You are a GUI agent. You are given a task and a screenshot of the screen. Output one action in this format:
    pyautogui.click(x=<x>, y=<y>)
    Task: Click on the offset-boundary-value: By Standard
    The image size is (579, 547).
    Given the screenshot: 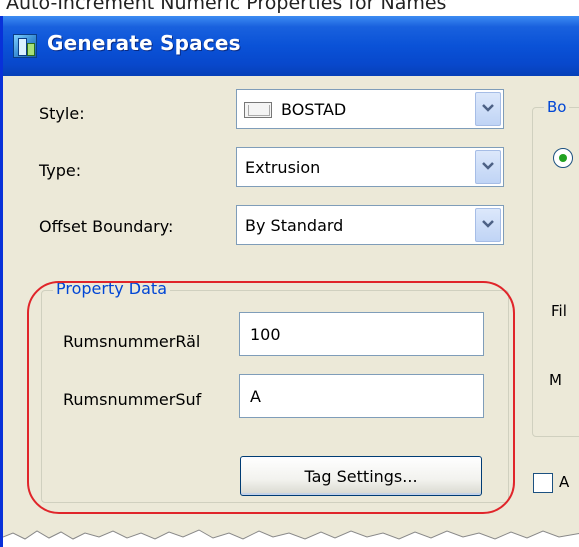 What is the action you would take?
    pyautogui.click(x=294, y=225)
    